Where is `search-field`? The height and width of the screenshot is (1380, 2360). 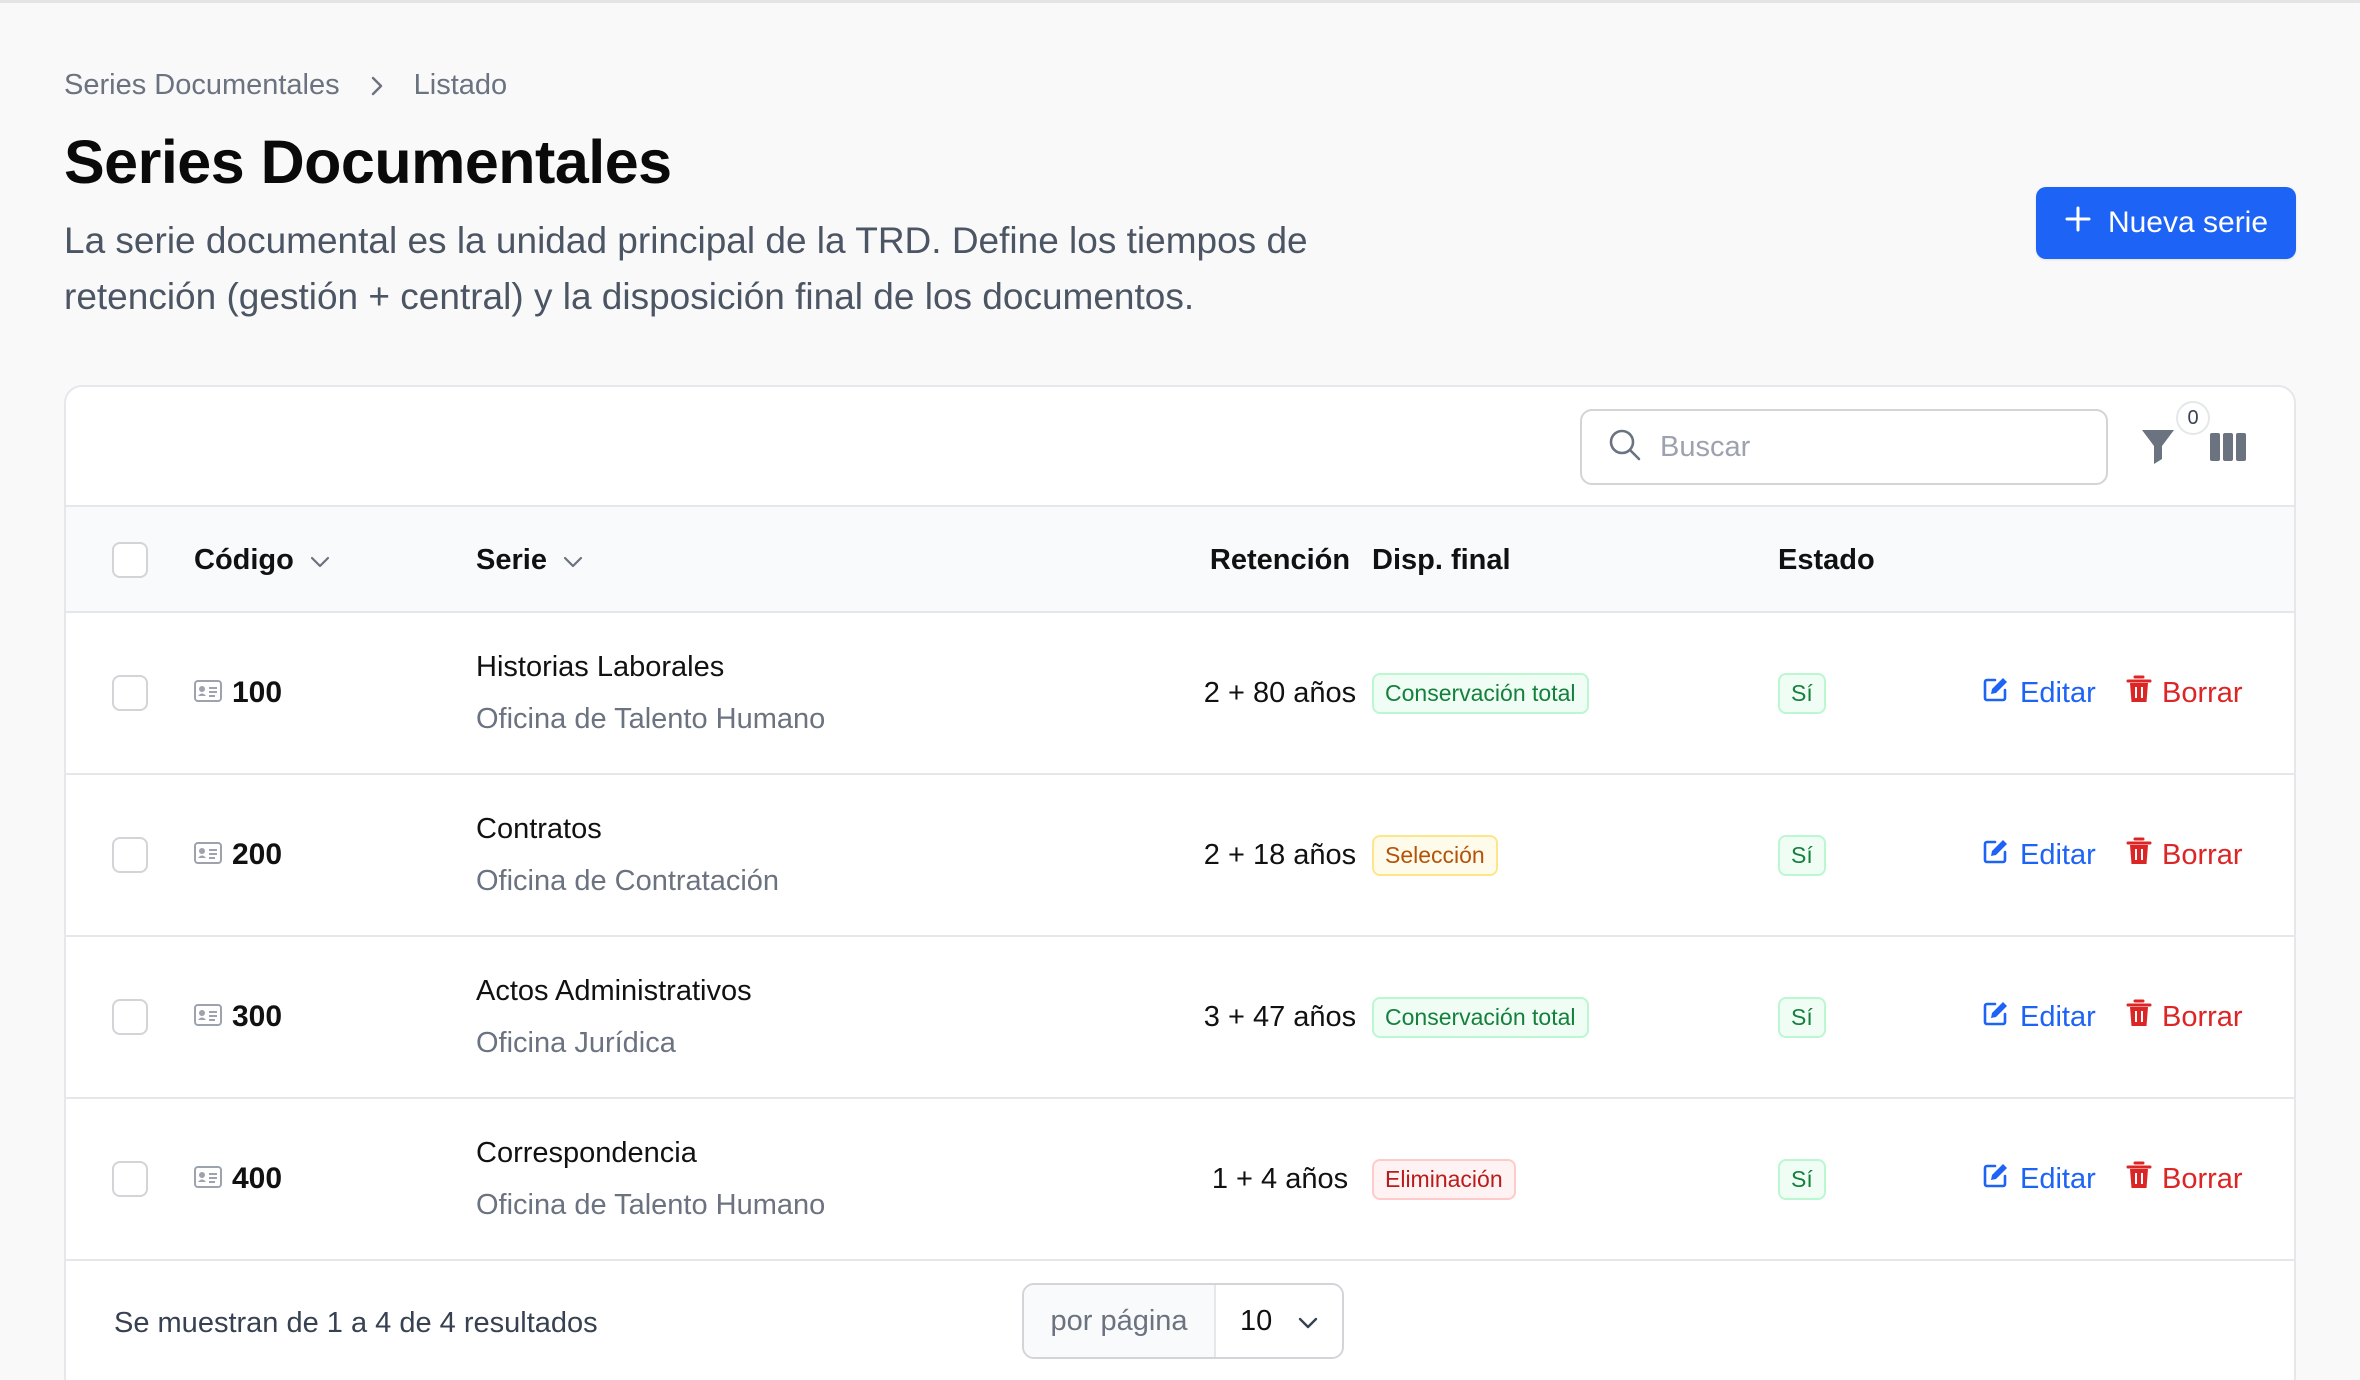
search-field is located at coordinates (1844, 447).